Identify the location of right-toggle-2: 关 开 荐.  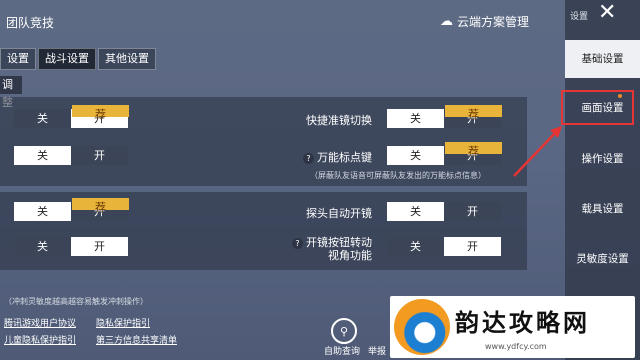
(444, 153).